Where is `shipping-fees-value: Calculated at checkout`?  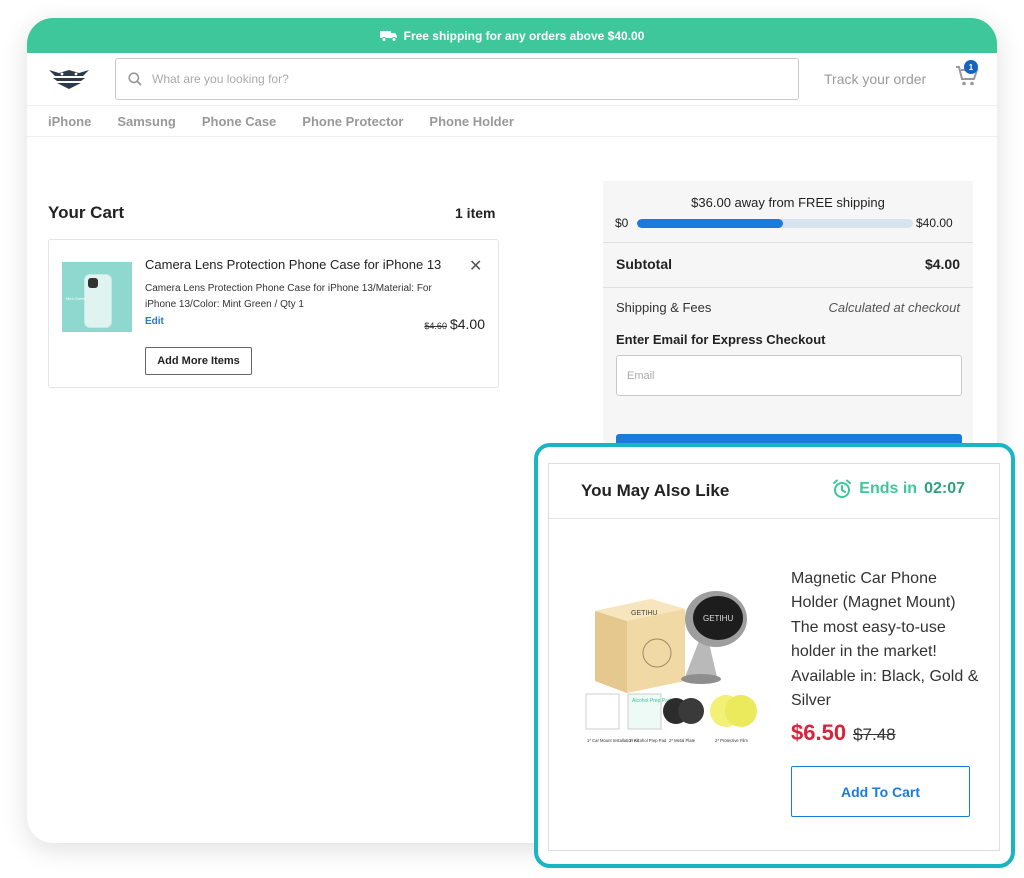
shipping-fees-value: Calculated at checkout is located at coordinates (894, 307).